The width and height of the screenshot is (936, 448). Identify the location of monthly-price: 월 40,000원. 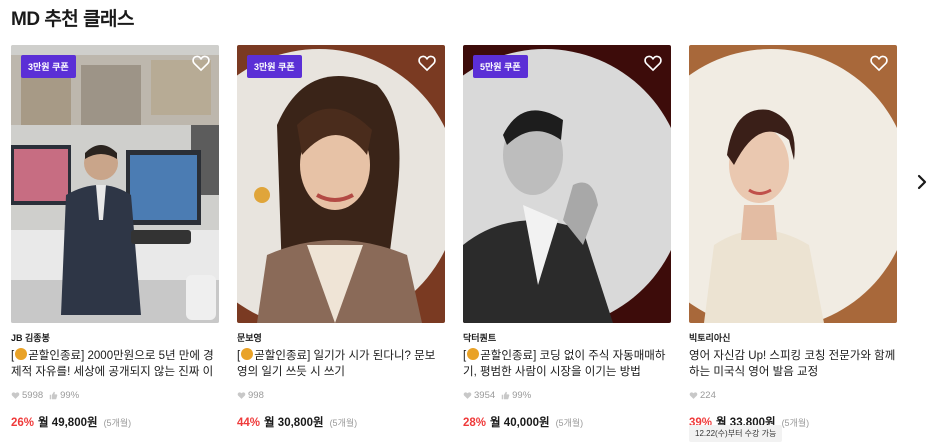
(520, 423).